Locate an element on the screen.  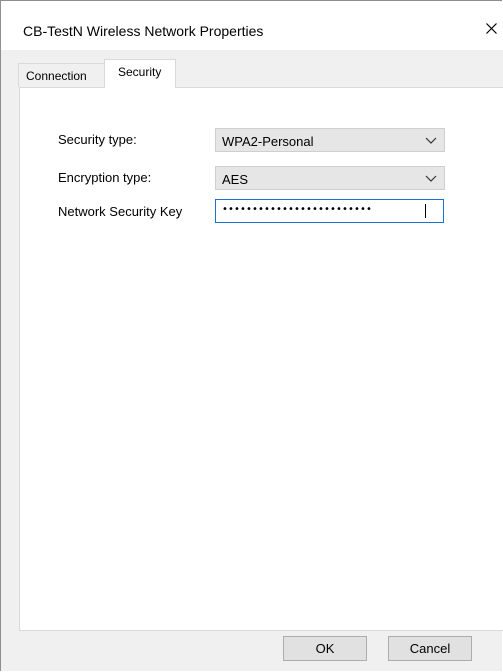
encryption-type-dropdown: AES is located at coordinates (330, 178).